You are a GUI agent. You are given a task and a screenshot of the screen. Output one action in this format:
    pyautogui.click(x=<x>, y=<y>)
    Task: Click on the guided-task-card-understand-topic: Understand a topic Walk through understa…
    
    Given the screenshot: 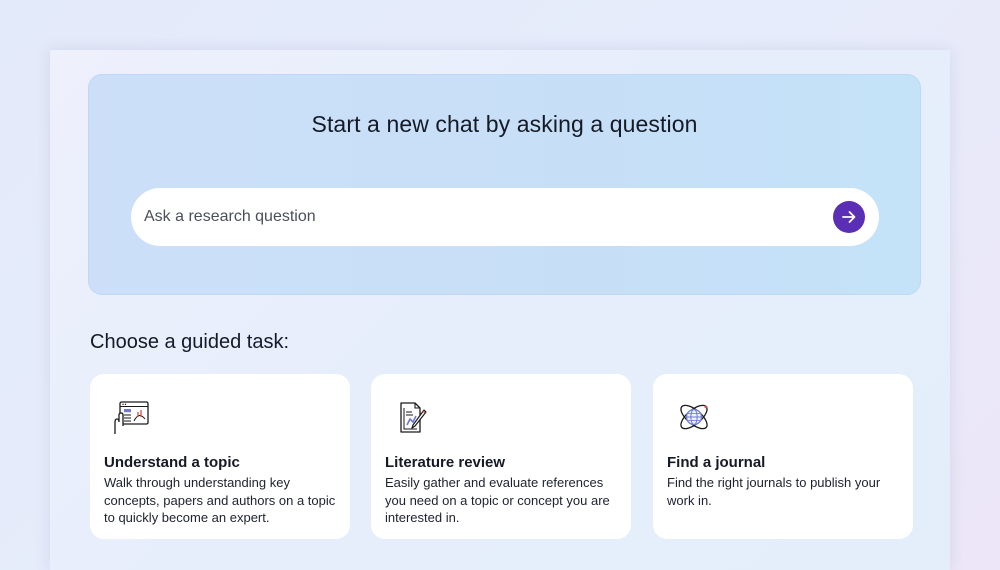 What is the action you would take?
    pyautogui.click(x=220, y=456)
    